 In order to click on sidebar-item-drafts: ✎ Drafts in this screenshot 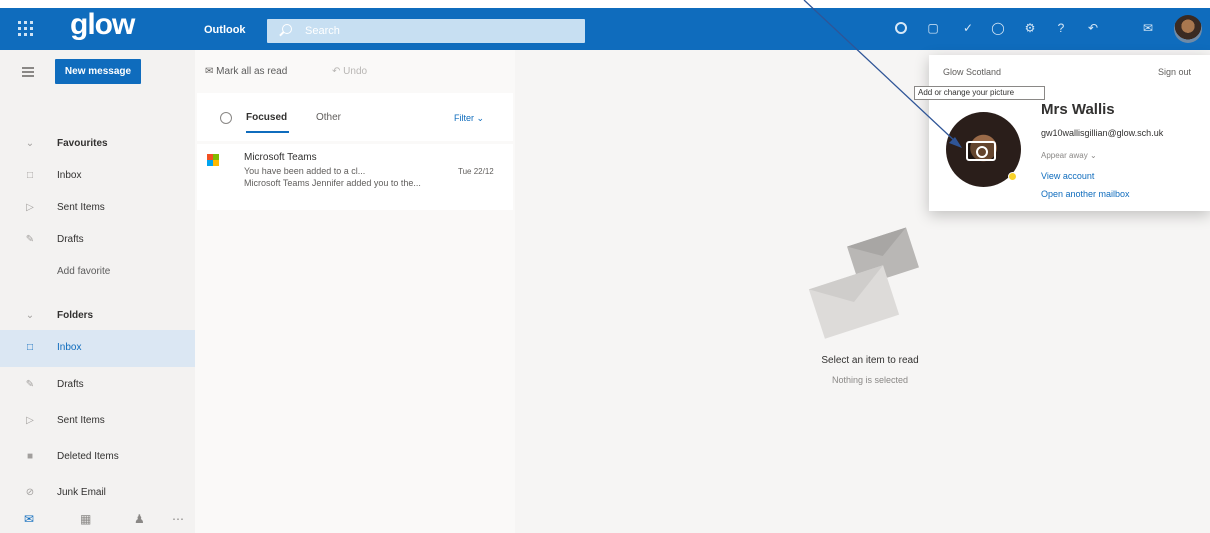, I will do `click(97, 385)`.